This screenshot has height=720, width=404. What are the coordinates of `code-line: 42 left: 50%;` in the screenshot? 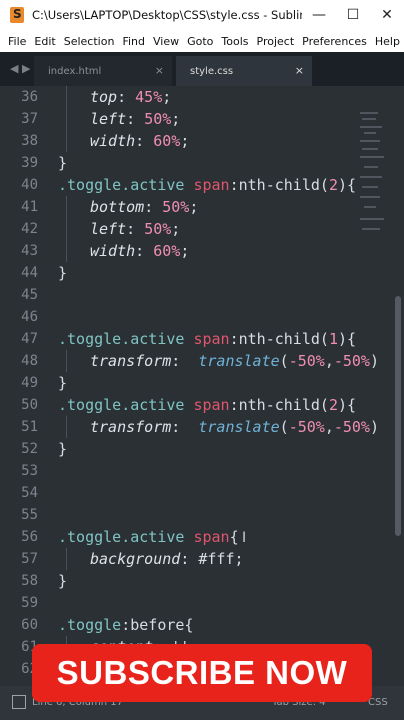 It's located at (180, 229).